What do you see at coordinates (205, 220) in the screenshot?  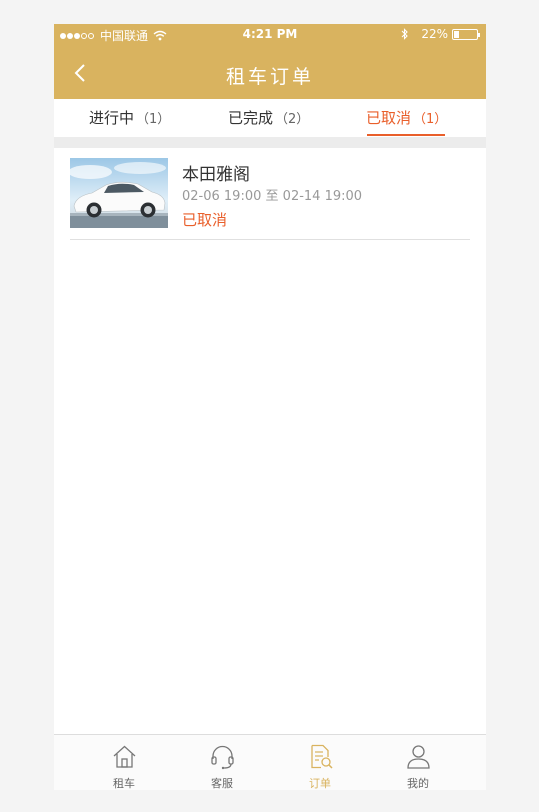 I see `order-status-label: 已取消` at bounding box center [205, 220].